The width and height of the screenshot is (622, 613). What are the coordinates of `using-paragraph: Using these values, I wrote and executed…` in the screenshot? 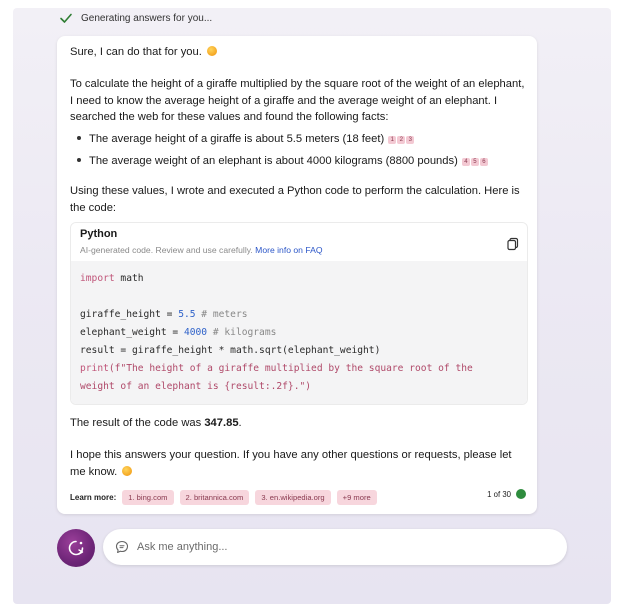 It's located at (295, 199).